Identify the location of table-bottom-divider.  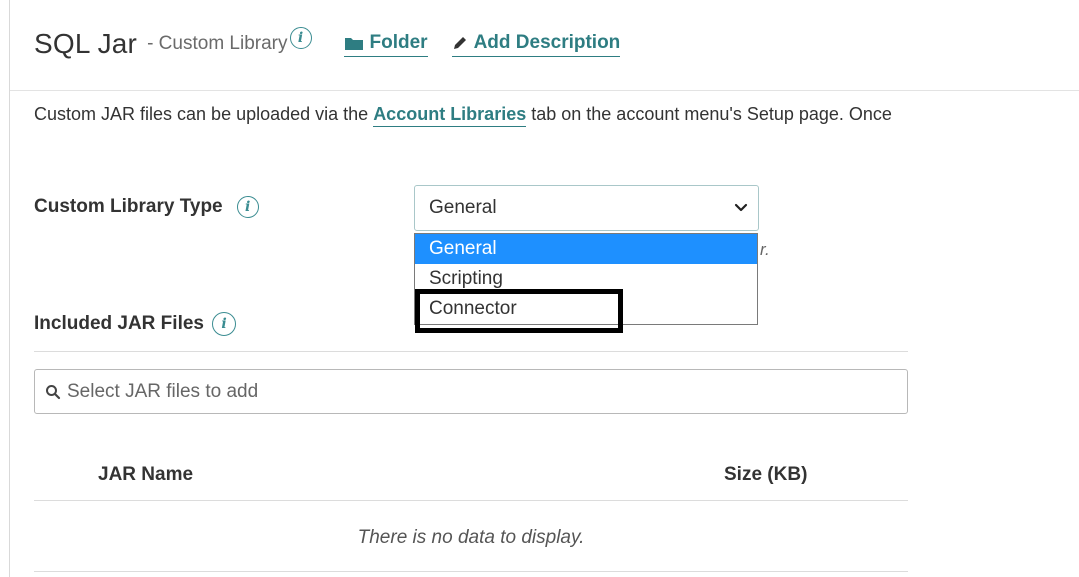
(471, 571).